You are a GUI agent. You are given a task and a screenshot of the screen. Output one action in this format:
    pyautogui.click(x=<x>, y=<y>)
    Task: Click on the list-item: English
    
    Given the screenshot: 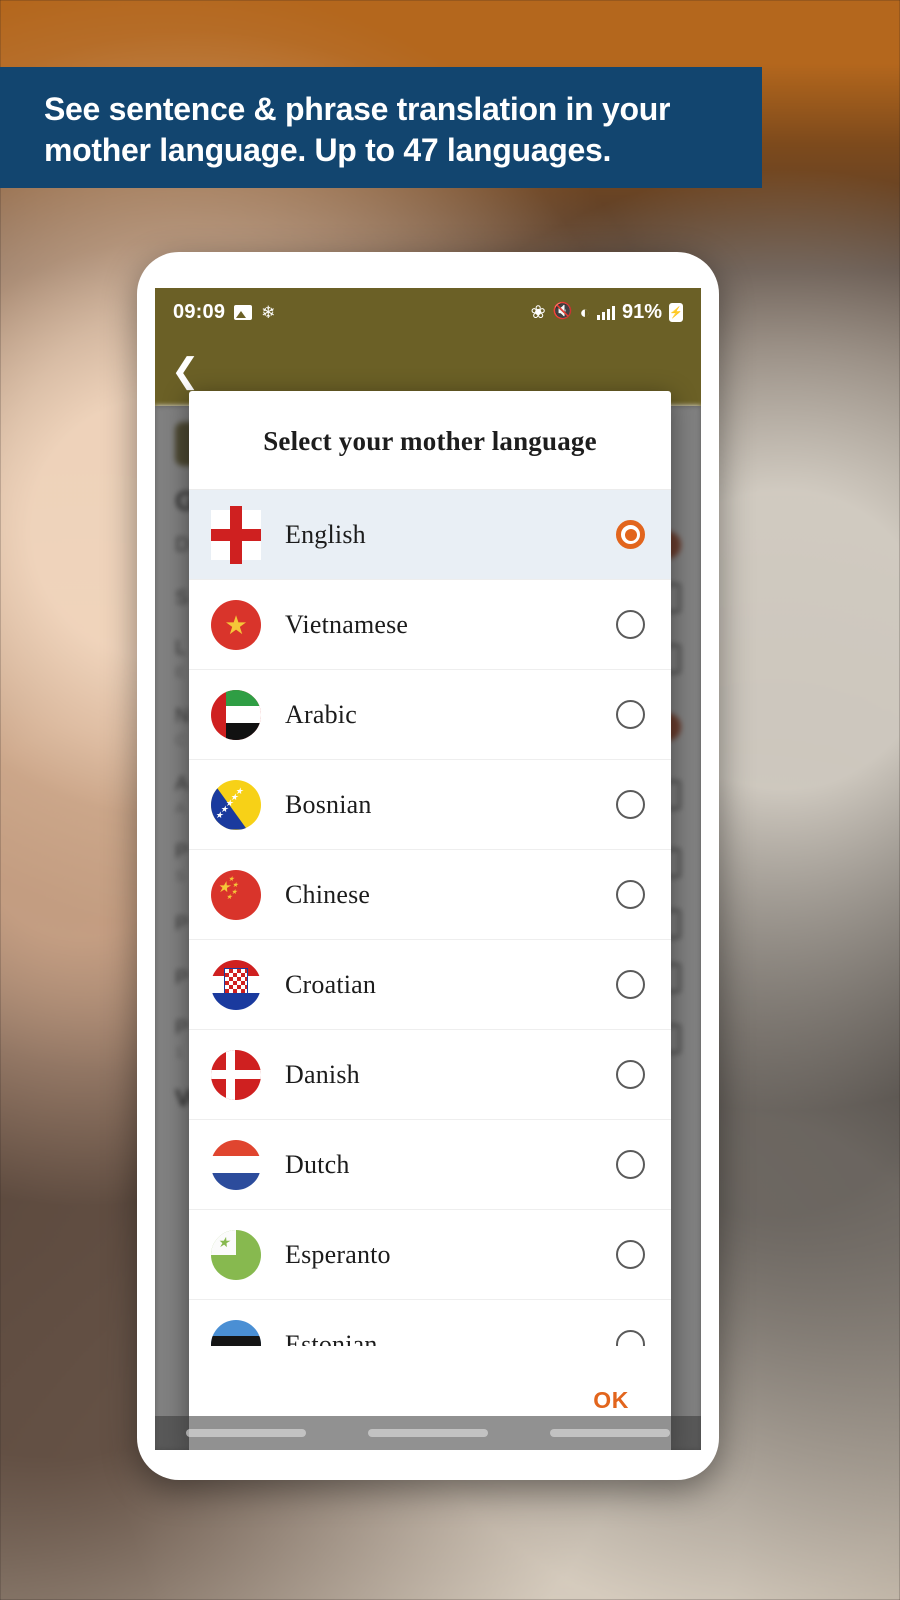 What is the action you would take?
    pyautogui.click(x=430, y=535)
    